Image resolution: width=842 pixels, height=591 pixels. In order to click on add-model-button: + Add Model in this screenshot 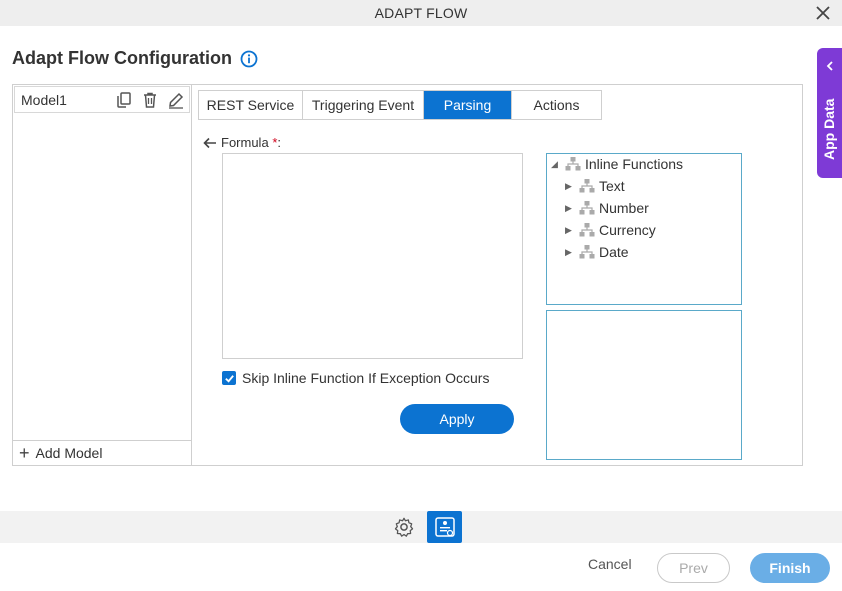, I will do `click(102, 452)`.